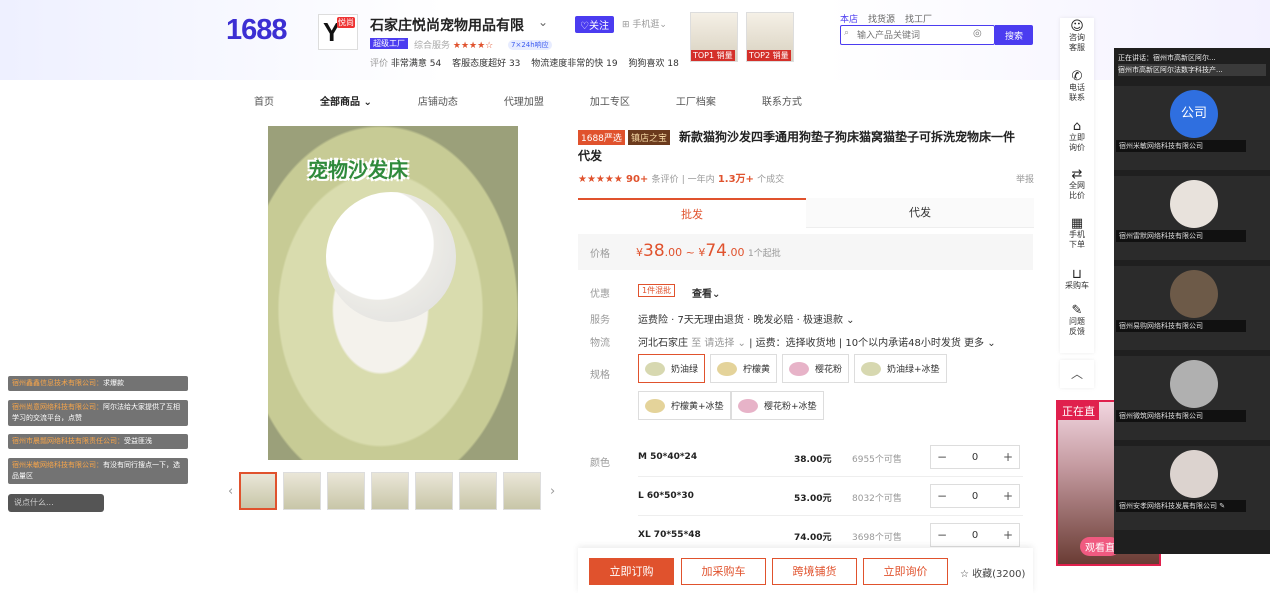 The width and height of the screenshot is (1270, 593). I want to click on chat-message: 宿州市晨瓢网络科技有限责任公司：受益匪浅, so click(98, 441).